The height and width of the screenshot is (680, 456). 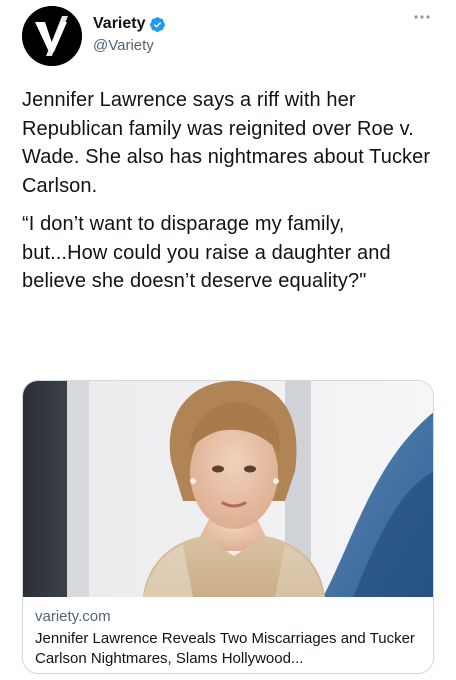 I want to click on variety-logo-icon, so click(x=52, y=36).